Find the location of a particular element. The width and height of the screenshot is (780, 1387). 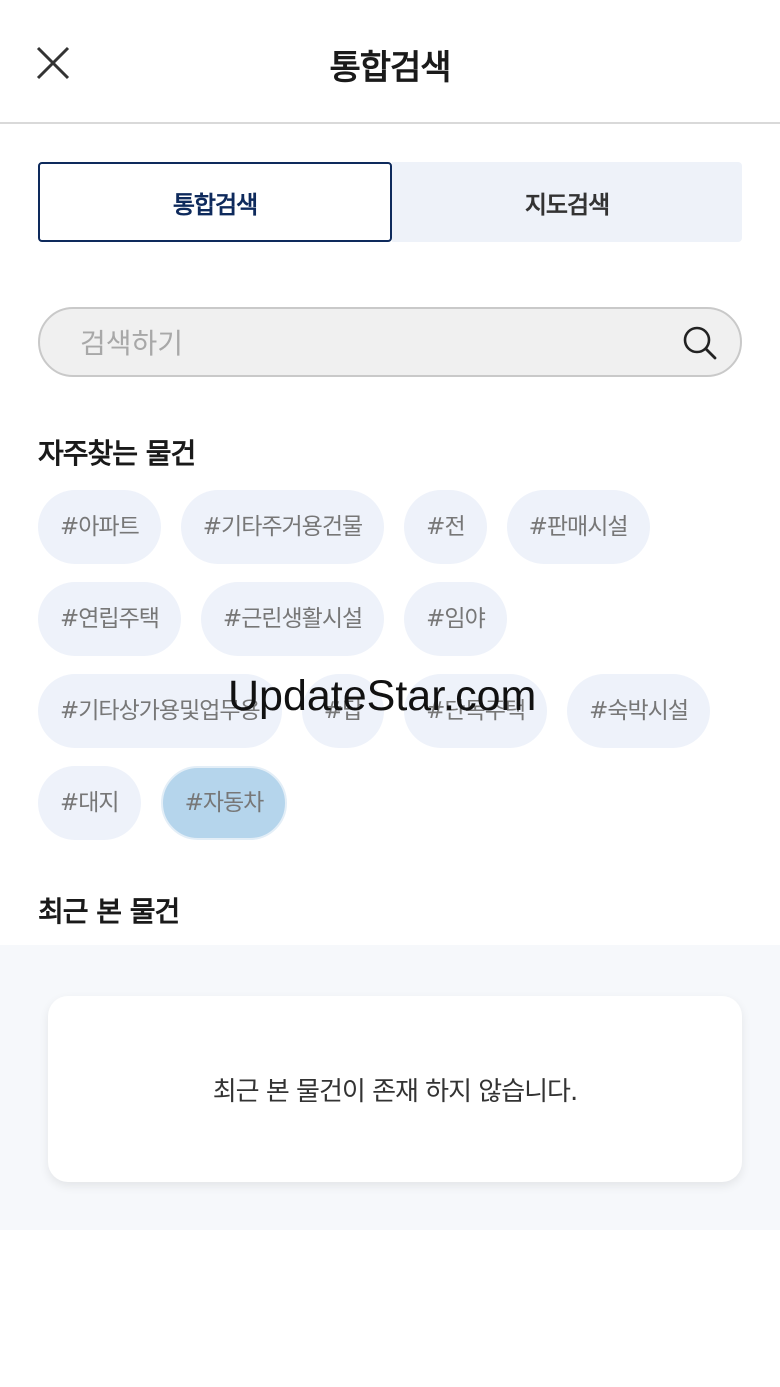

tab-map-search: 지도검색 is located at coordinates (567, 202).